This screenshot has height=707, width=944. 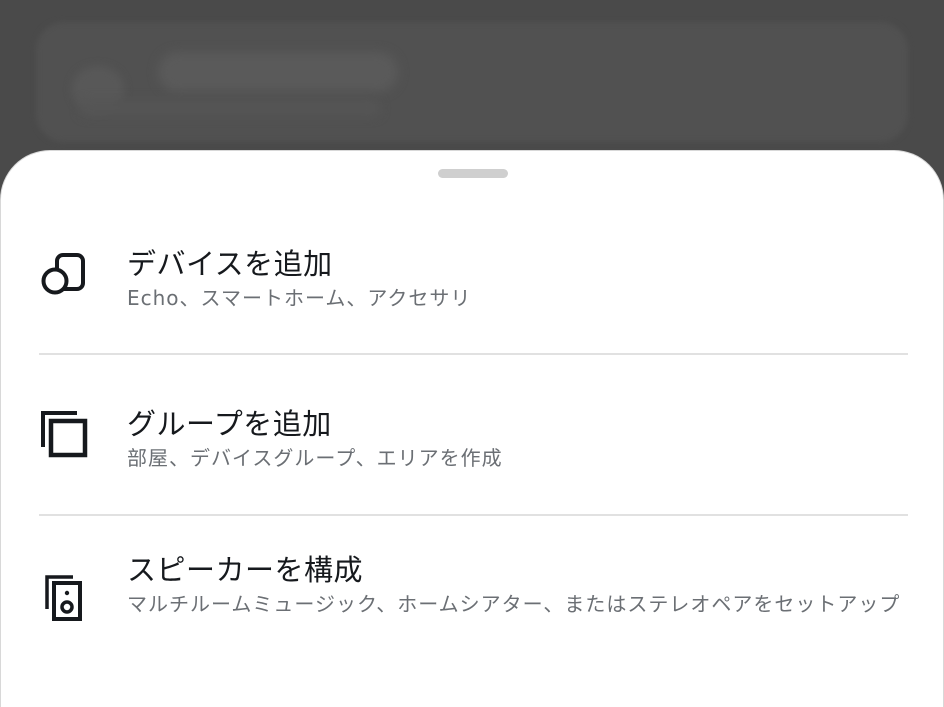 I want to click on background-subtitle-placeholder, so click(x=230, y=108).